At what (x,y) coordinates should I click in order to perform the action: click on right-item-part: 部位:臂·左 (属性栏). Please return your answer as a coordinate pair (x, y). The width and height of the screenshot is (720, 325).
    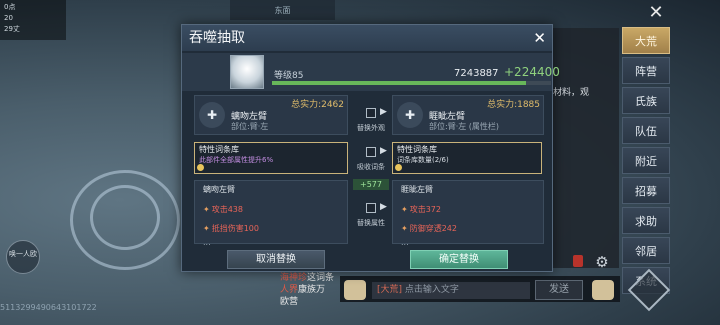
    Looking at the image, I should click on (464, 126).